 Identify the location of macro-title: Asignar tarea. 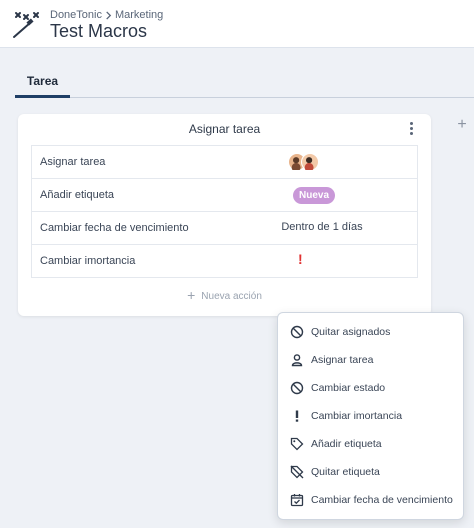
(224, 129).